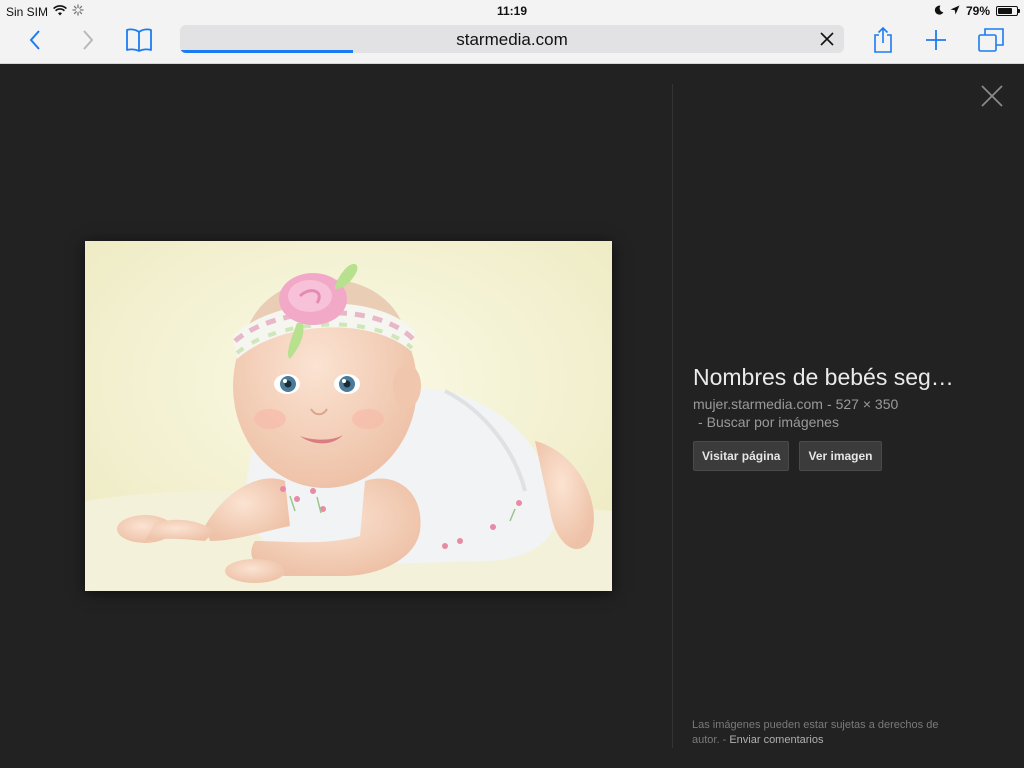 The height and width of the screenshot is (768, 1024). I want to click on close-icon, so click(992, 98).